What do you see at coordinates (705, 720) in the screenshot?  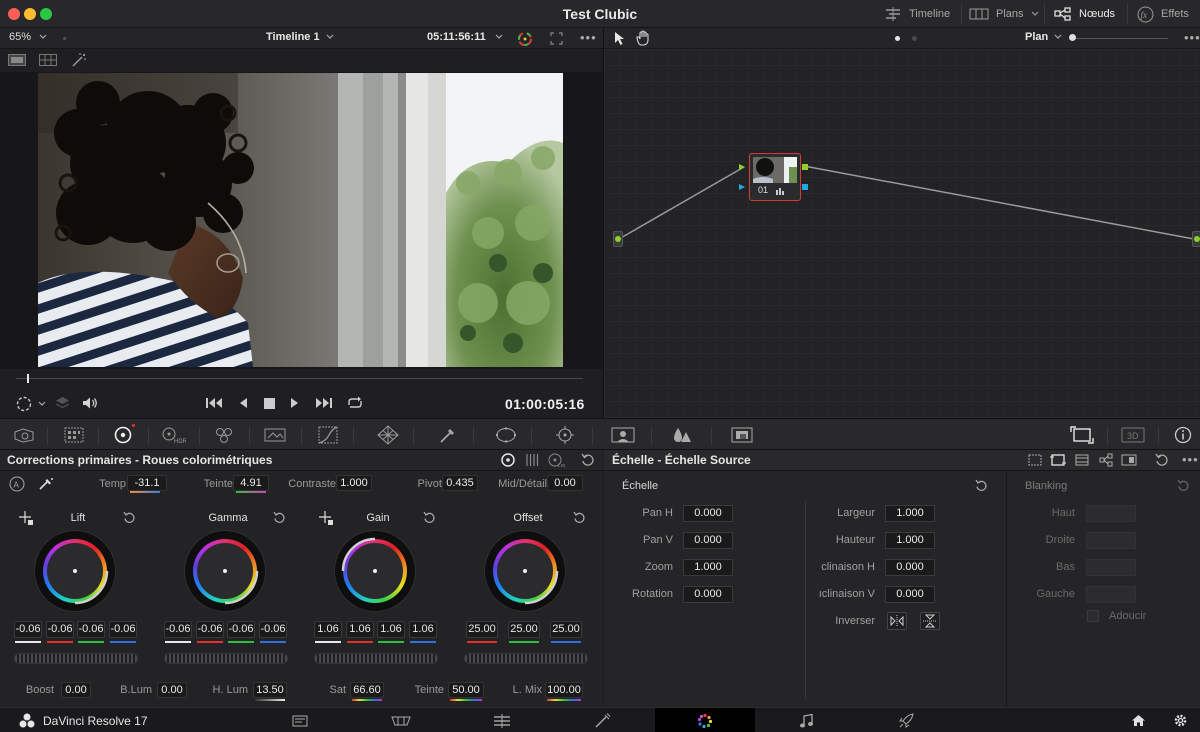 I see `page-color` at bounding box center [705, 720].